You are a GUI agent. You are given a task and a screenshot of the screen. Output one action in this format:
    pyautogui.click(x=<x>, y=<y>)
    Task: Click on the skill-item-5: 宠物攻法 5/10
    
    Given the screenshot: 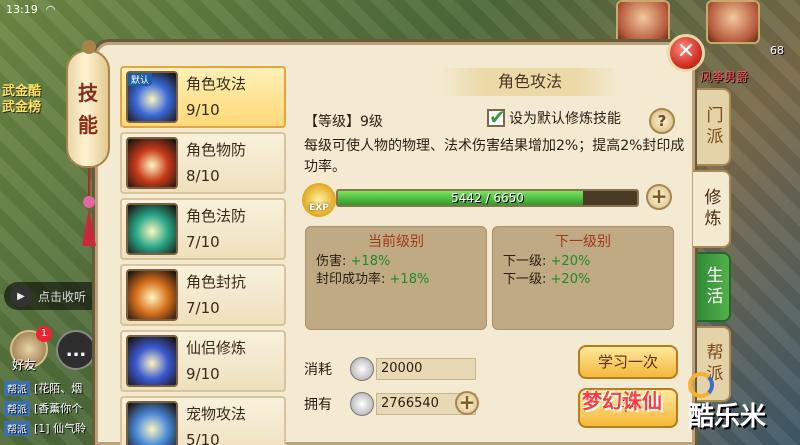 What is the action you would take?
    pyautogui.click(x=203, y=420)
    